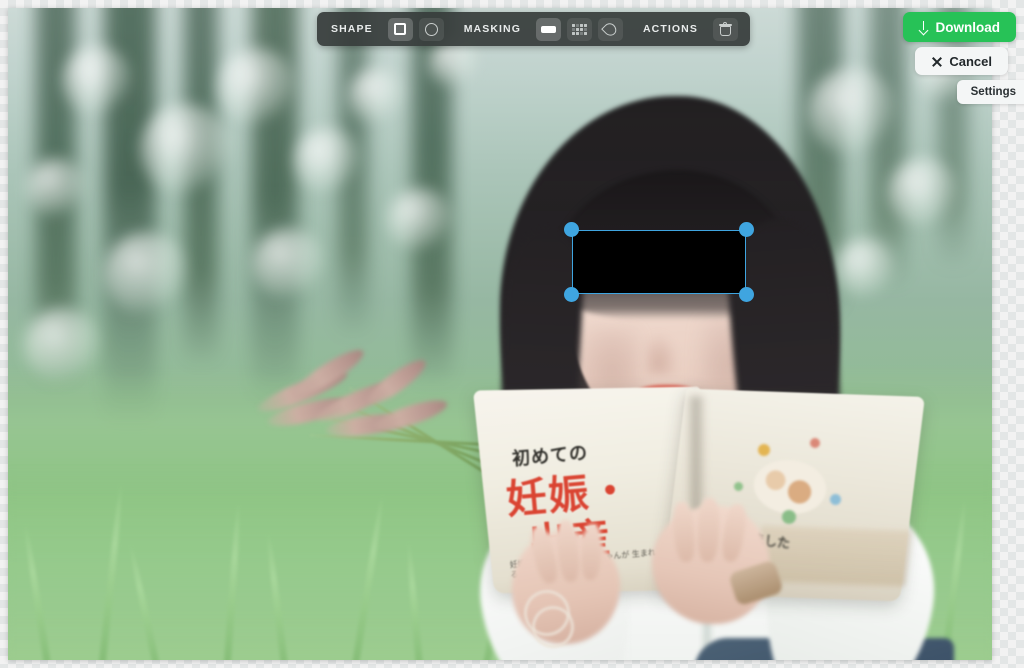 The image size is (1024, 668). I want to click on close-x-icon, so click(936, 61).